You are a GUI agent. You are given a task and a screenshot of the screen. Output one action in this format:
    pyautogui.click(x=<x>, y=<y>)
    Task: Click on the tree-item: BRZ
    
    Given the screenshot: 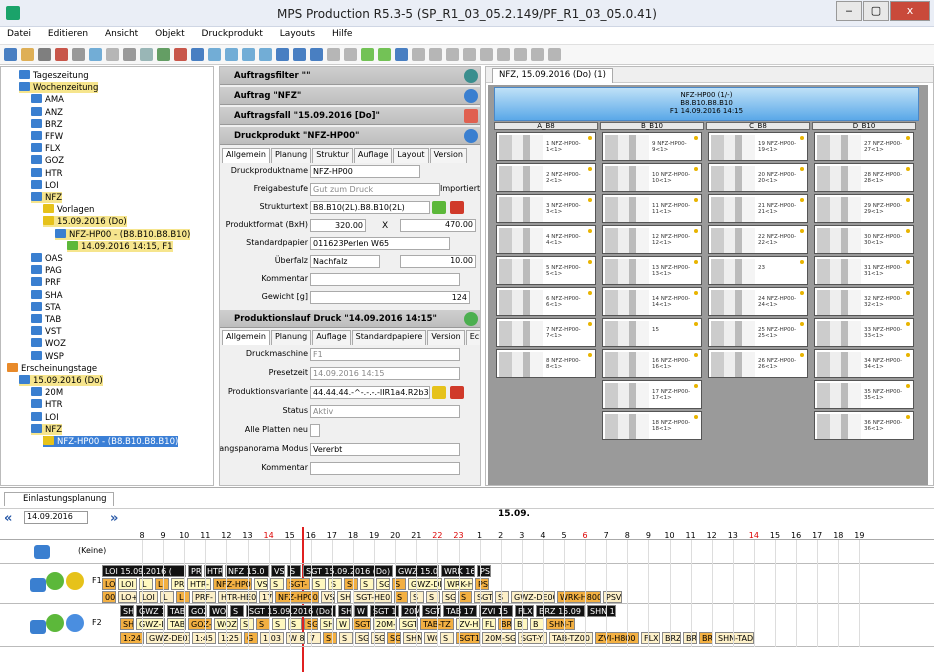 What is the action you would take?
    pyautogui.click(x=47, y=124)
    